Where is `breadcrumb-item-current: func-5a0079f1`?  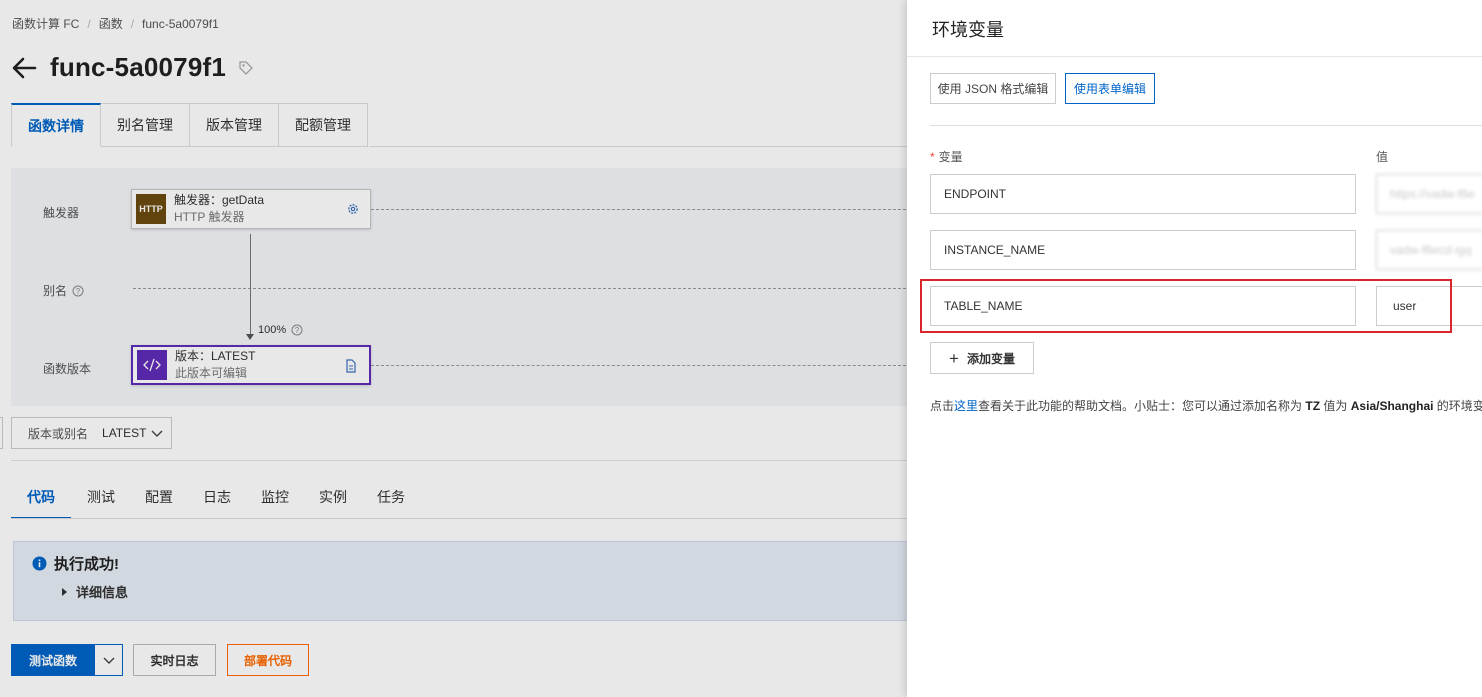 breadcrumb-item-current: func-5a0079f1 is located at coordinates (180, 23).